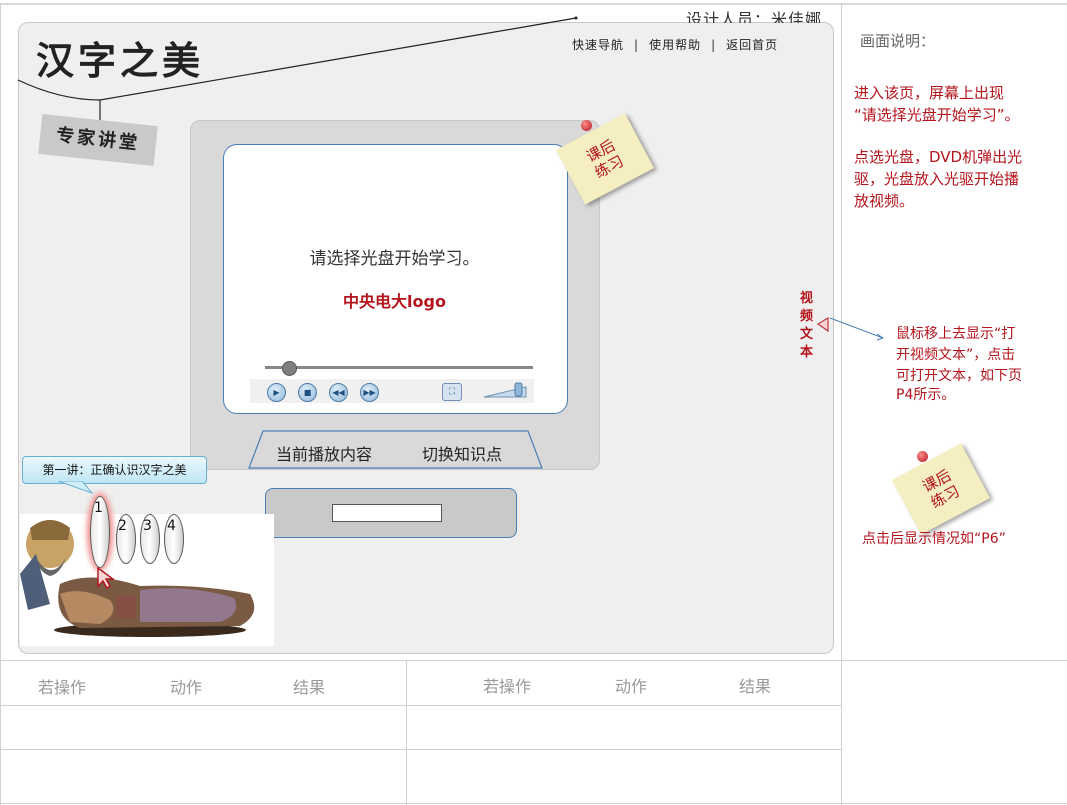 The width and height of the screenshot is (1067, 805). I want to click on play-icon: ▶, so click(276, 392).